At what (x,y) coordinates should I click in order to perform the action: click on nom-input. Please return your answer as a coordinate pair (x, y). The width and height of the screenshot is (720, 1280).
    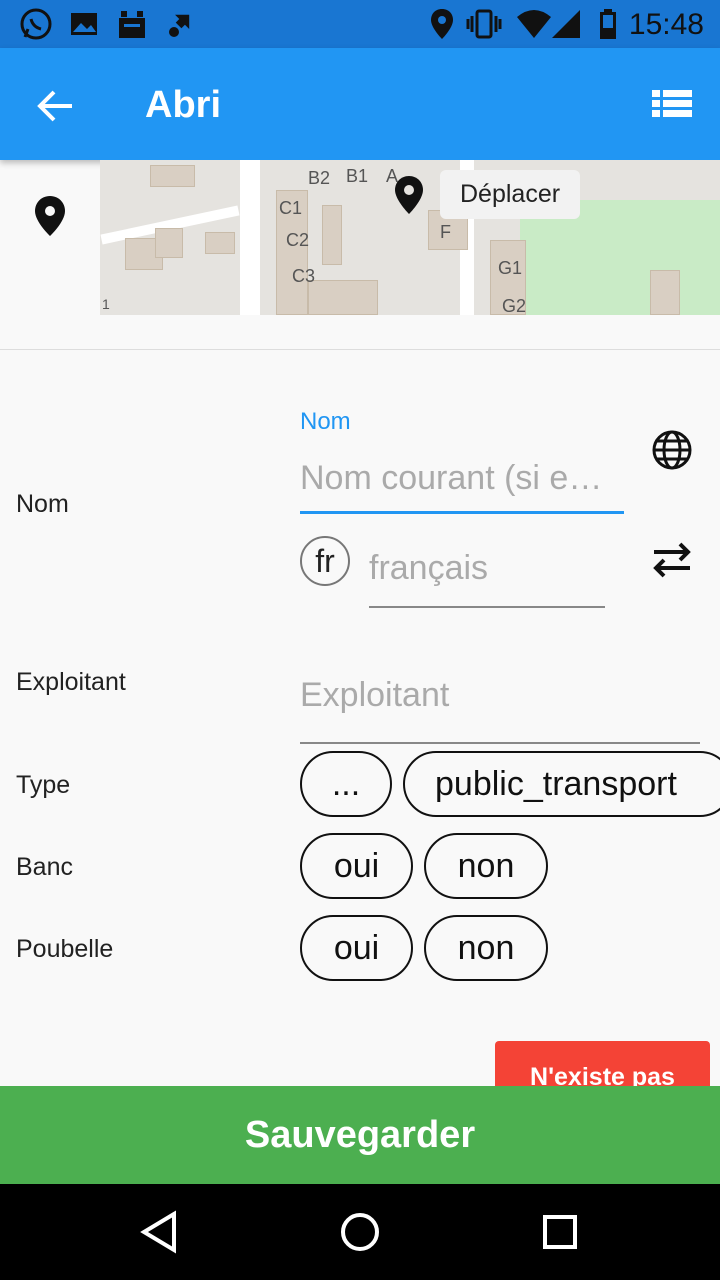
    Looking at the image, I should click on (462, 480).